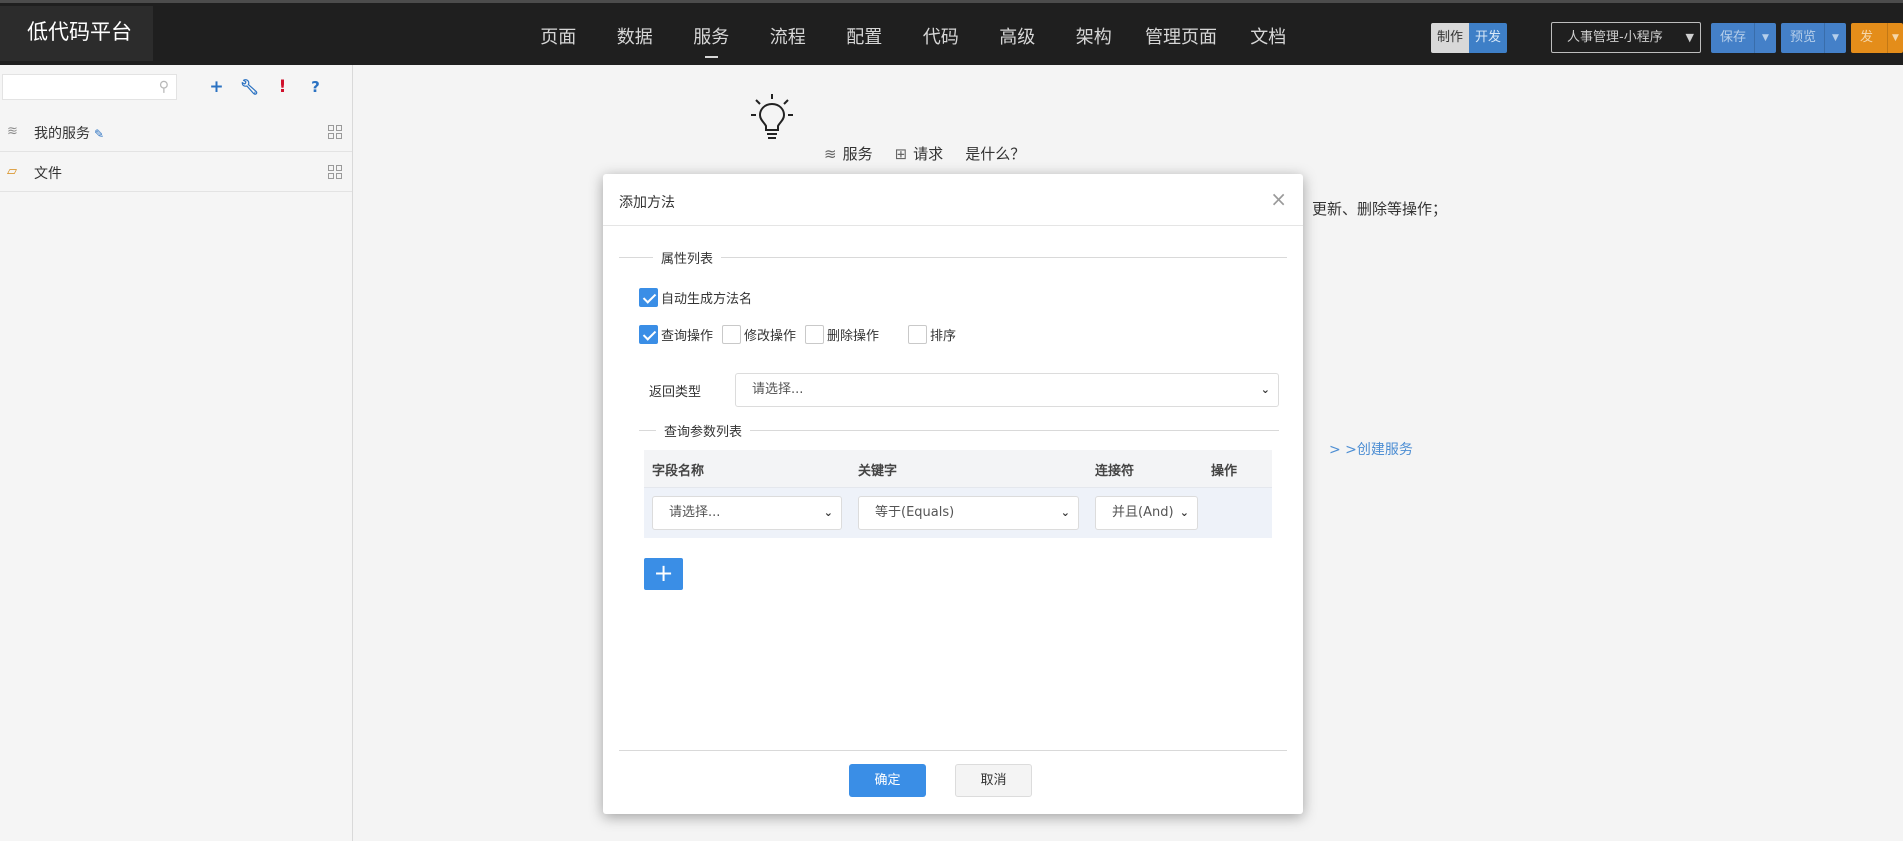  I want to click on nav-item-docs: 文档, so click(1268, 36).